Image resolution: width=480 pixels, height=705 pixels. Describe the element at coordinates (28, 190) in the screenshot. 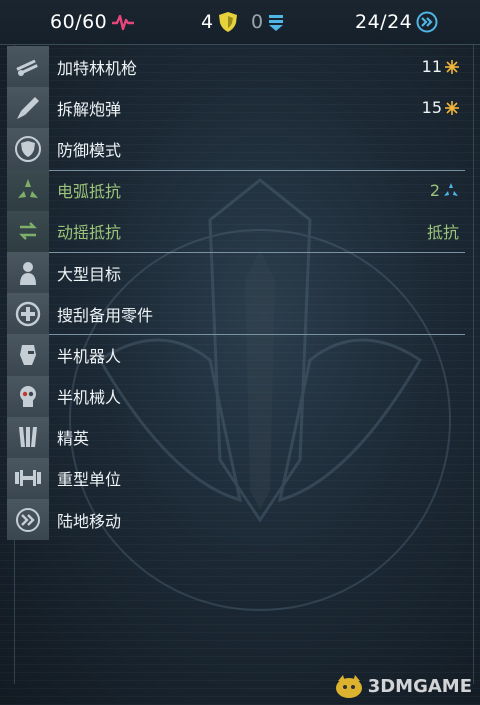

I see `arc-resist-icon` at that location.